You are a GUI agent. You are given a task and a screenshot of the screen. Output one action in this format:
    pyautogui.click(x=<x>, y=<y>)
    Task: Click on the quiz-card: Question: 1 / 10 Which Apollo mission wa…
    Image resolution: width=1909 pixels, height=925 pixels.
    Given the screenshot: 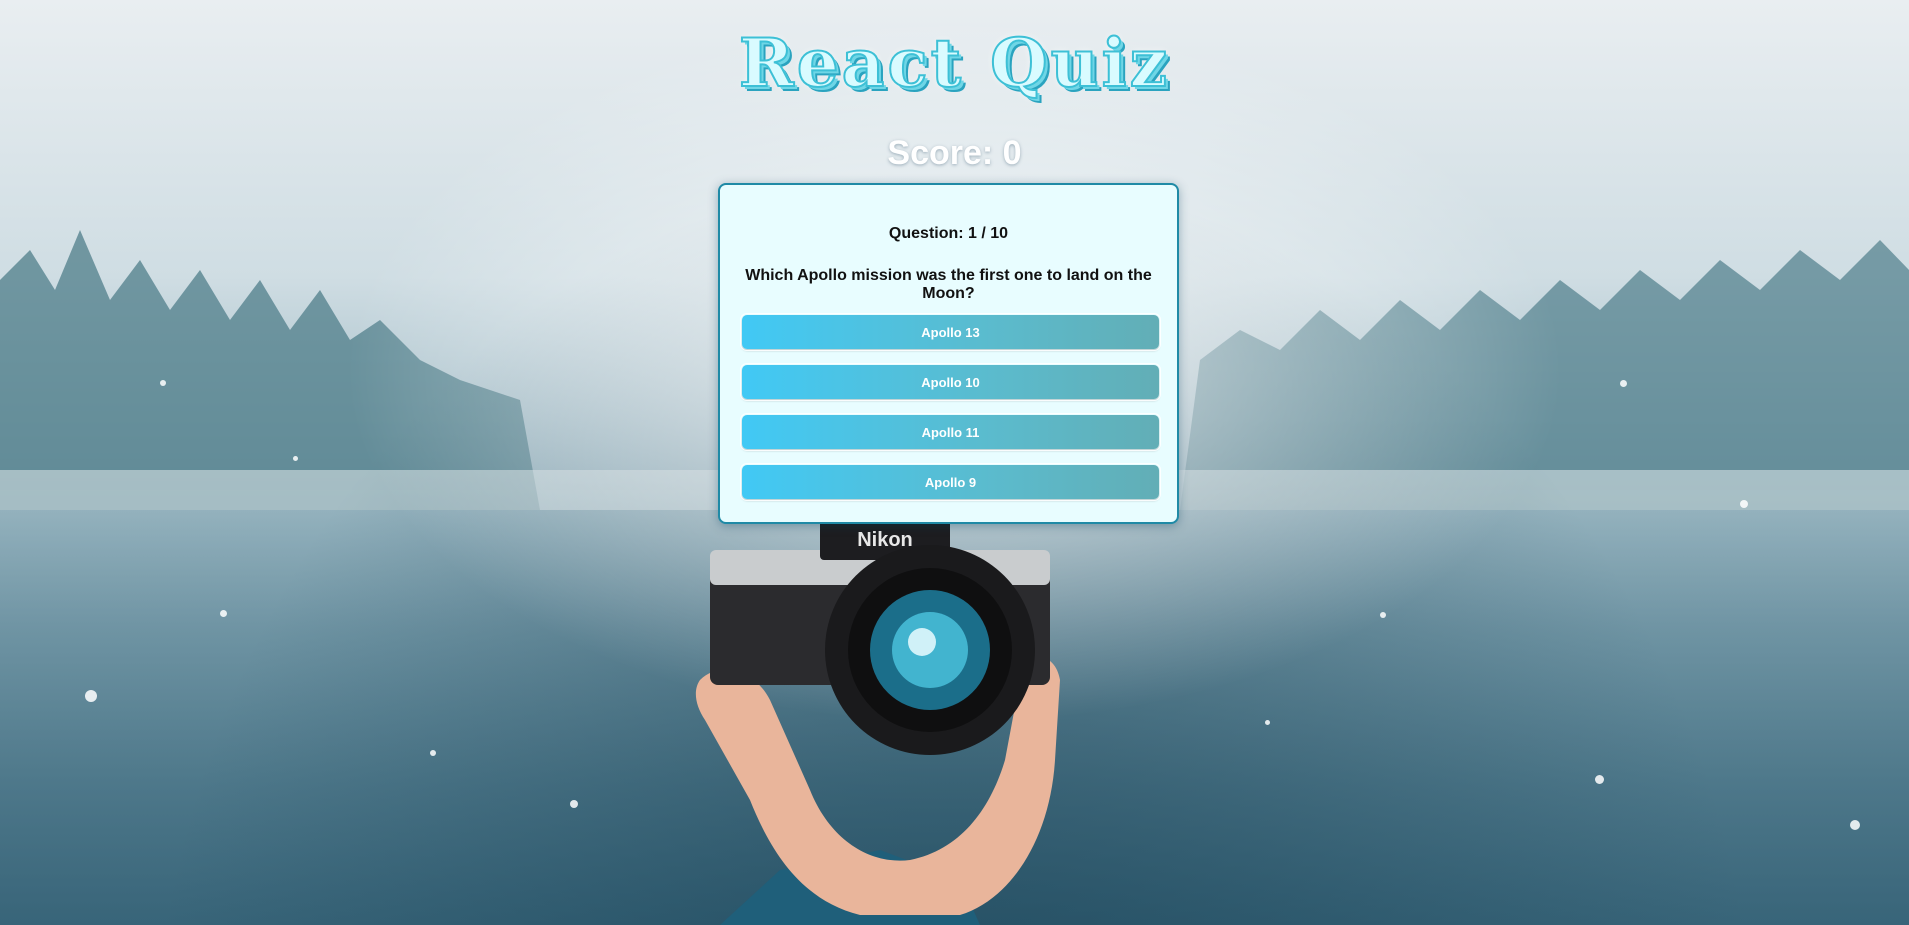 What is the action you would take?
    pyautogui.click(x=948, y=353)
    